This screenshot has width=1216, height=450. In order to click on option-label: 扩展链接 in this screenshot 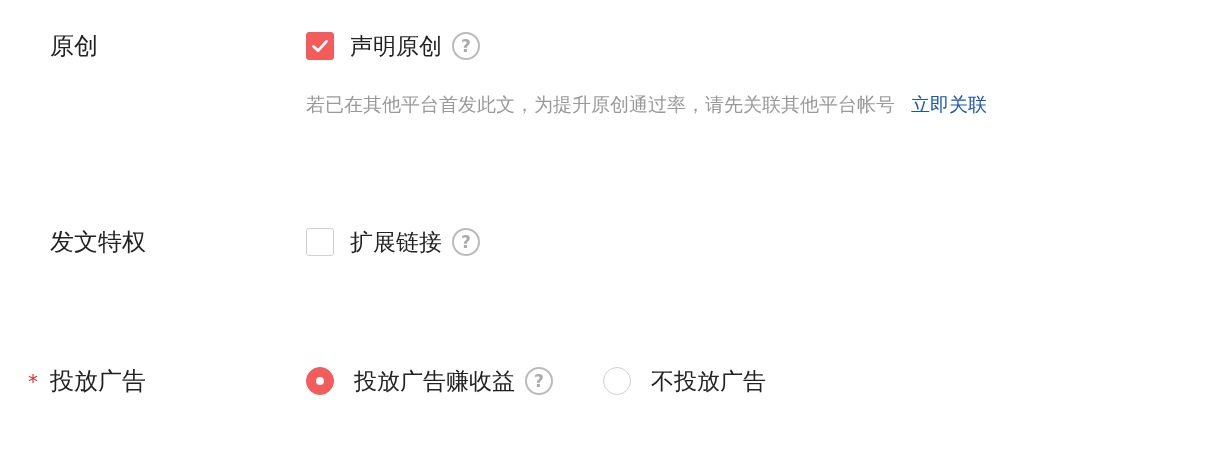, I will do `click(396, 242)`.